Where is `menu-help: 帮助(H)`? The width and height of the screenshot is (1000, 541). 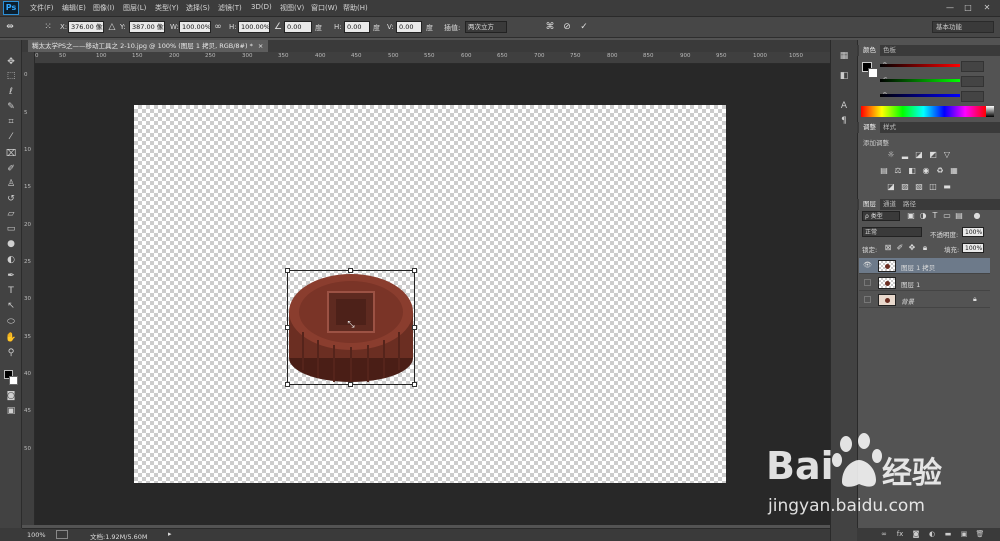
menu-help: 帮助(H) is located at coordinates (355, 8).